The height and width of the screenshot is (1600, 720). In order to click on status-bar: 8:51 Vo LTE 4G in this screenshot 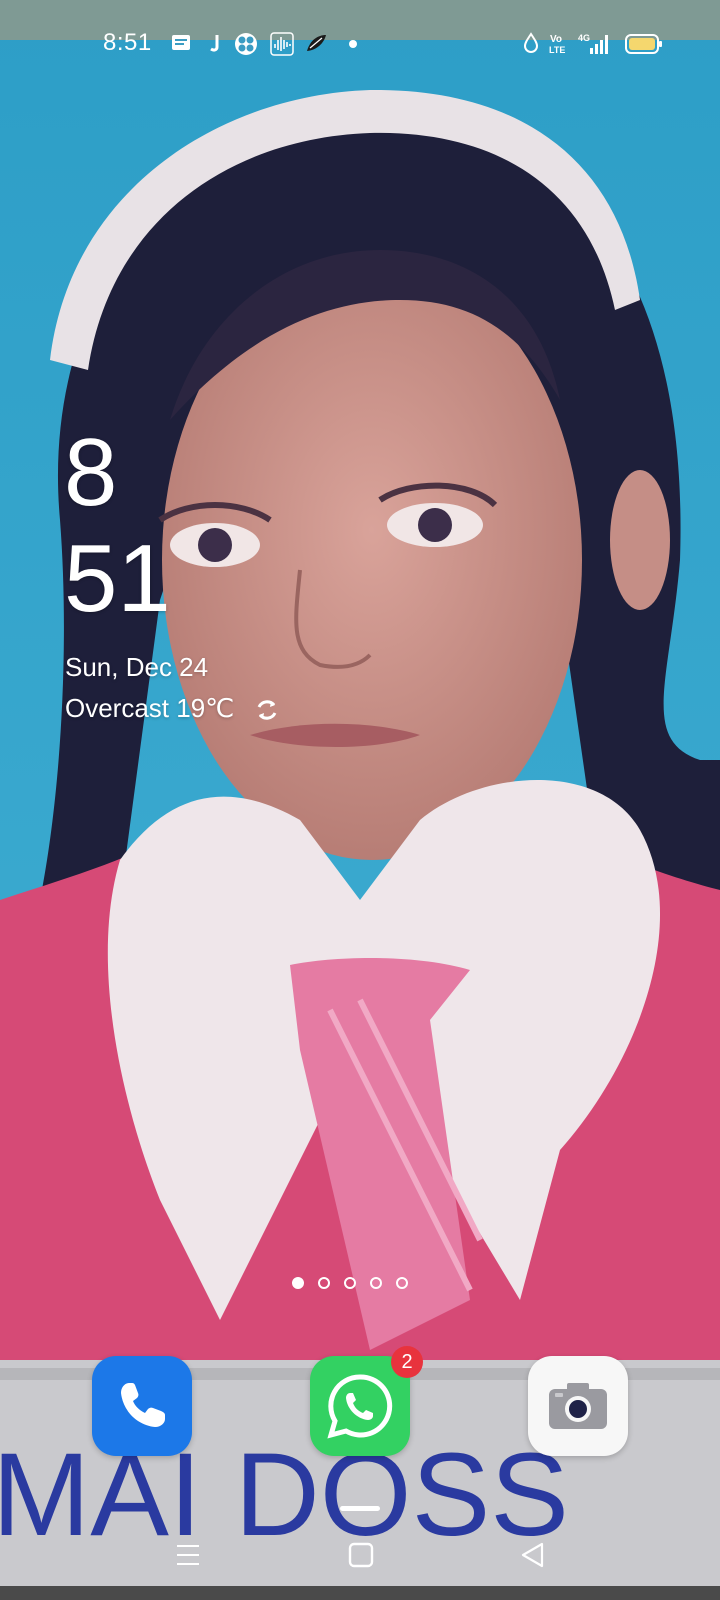, I will do `click(360, 44)`.